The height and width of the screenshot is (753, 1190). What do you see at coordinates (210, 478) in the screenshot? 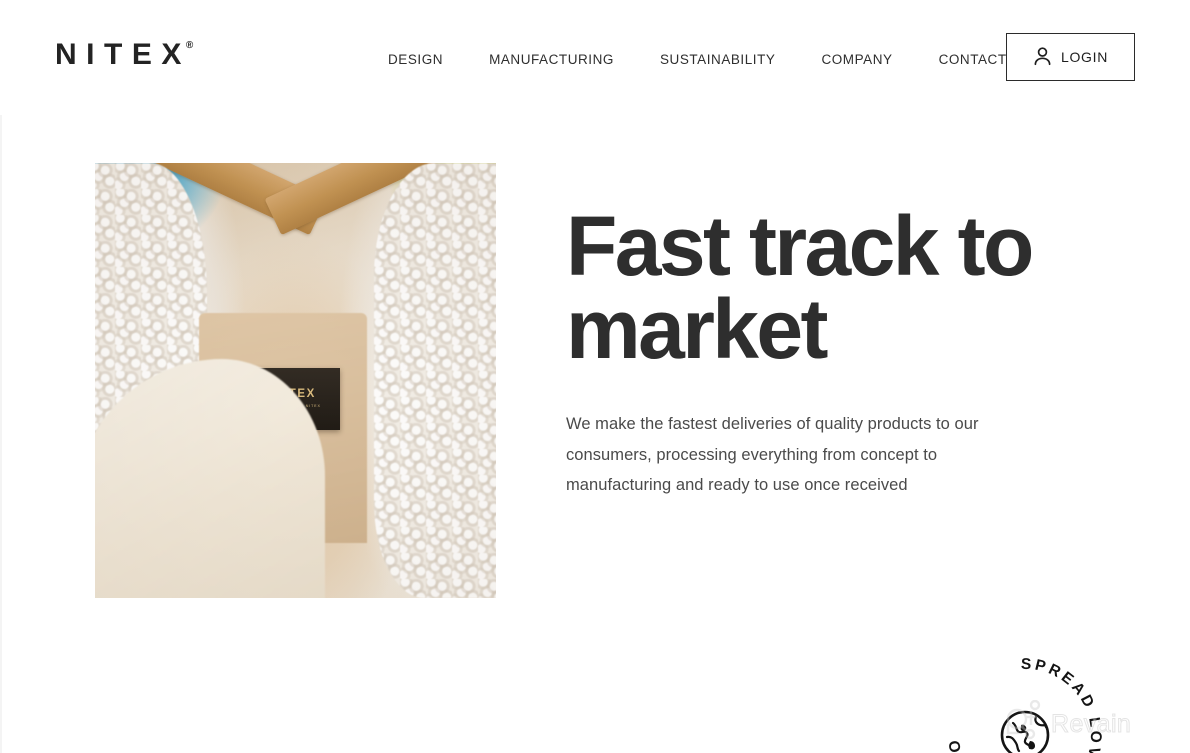
I see `garment-cream-drape` at bounding box center [210, 478].